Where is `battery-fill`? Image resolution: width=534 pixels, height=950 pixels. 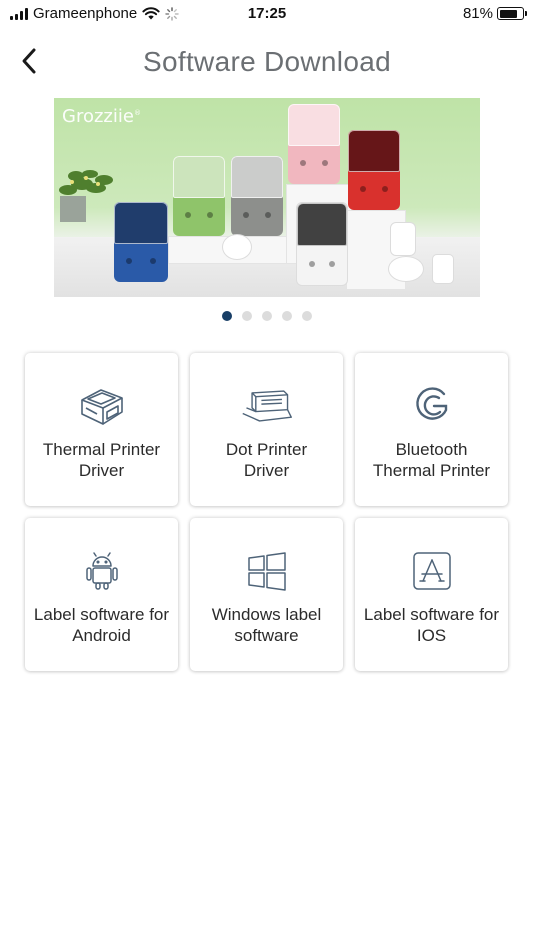
battery-fill is located at coordinates (508, 13).